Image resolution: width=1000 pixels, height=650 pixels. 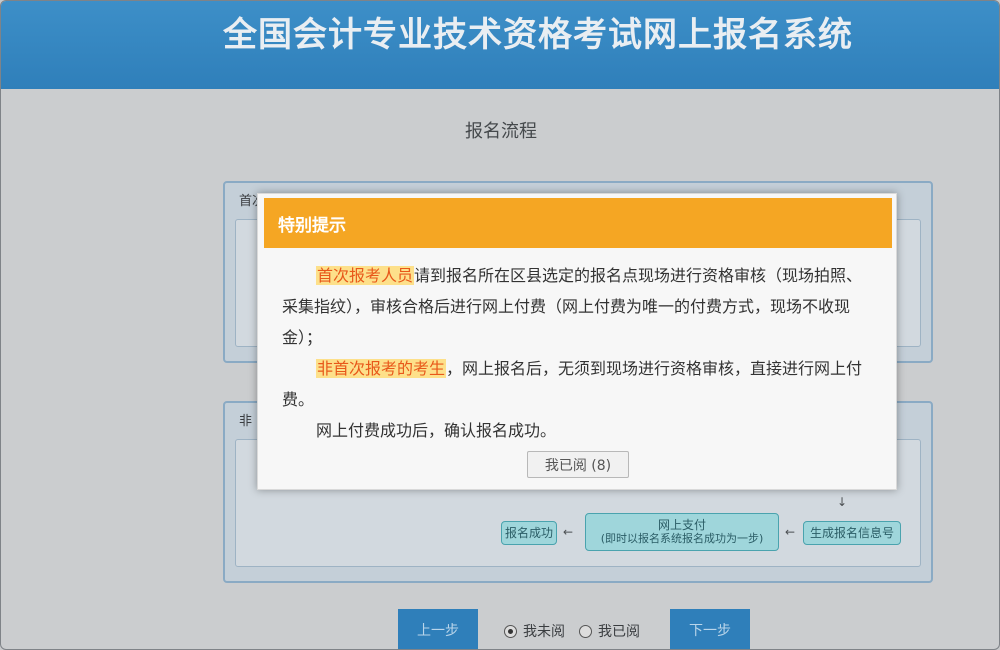 I want to click on page-header: 全国会计专业技术资格考试网上报名系统, so click(x=500, y=45).